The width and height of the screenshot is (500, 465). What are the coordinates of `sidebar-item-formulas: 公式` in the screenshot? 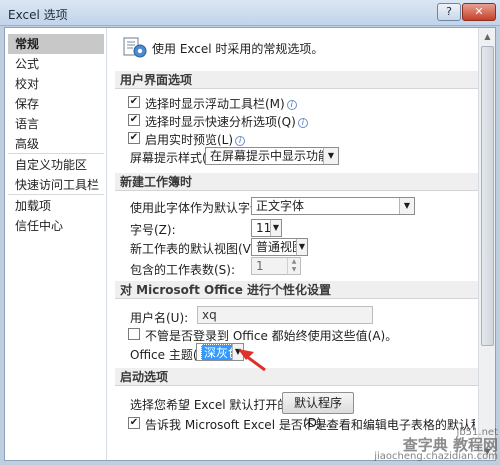 It's located at (56, 64).